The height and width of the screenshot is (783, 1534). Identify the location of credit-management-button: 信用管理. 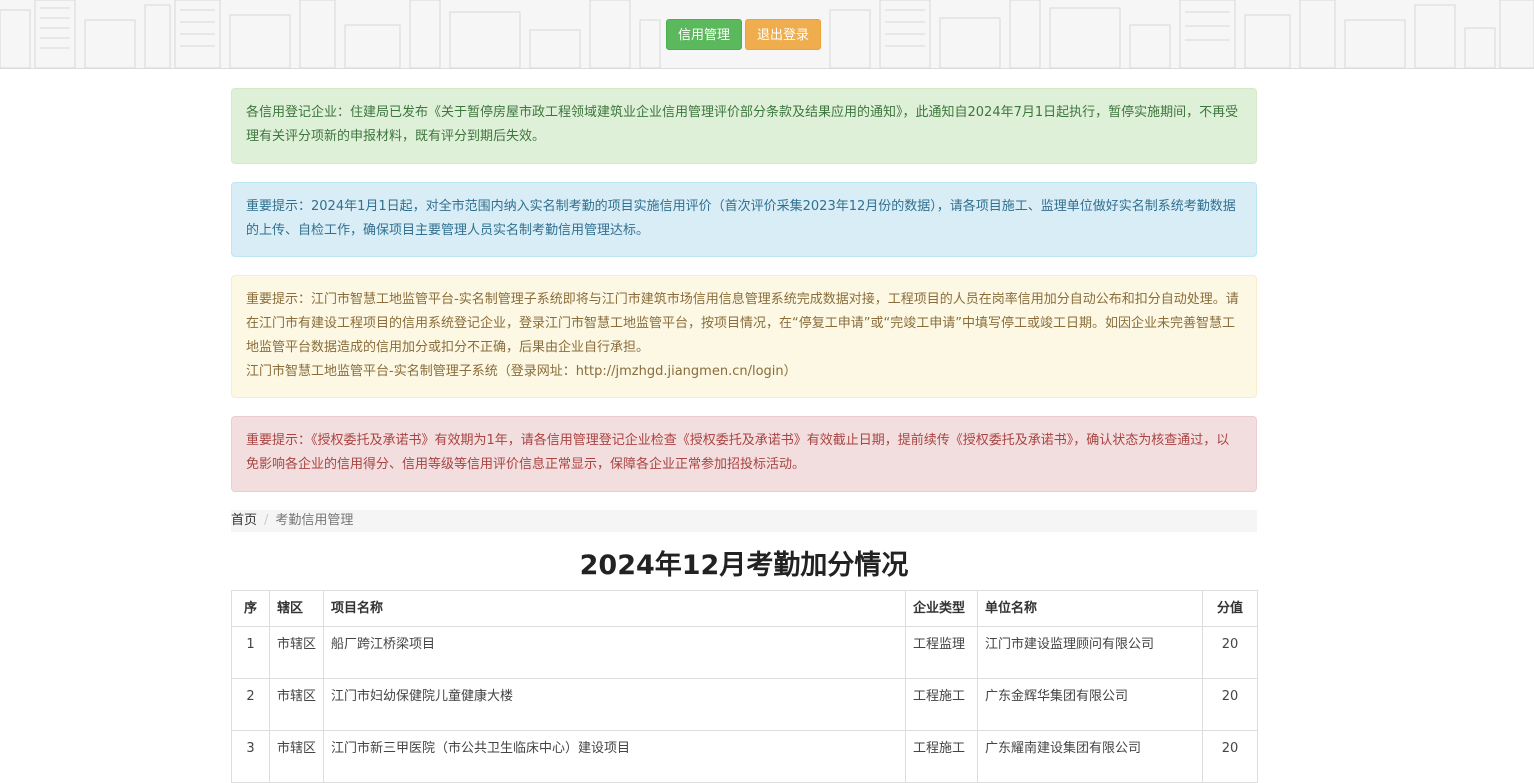
(704, 34).